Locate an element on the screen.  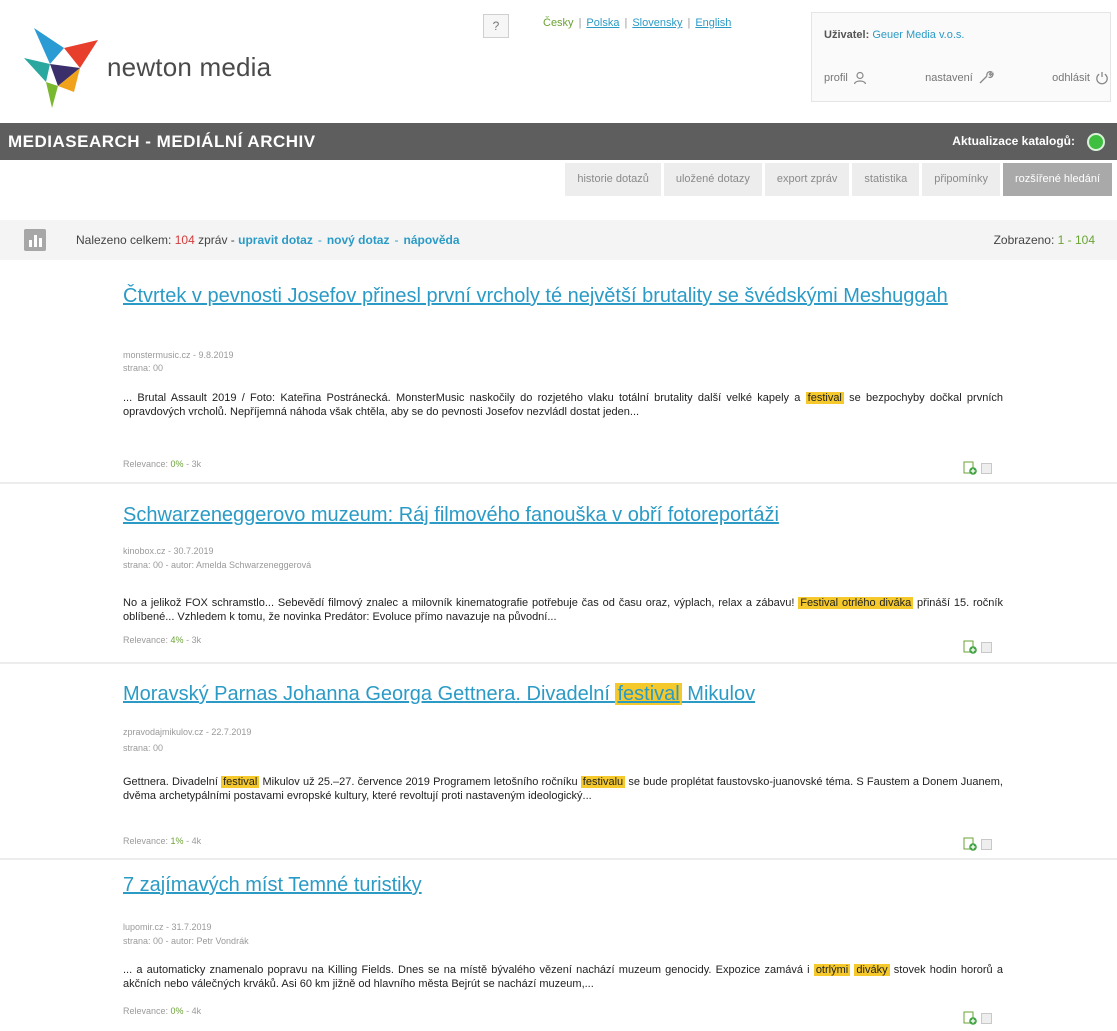
result-relevance: Relevance: 1% - 4k is located at coordinates (162, 841).